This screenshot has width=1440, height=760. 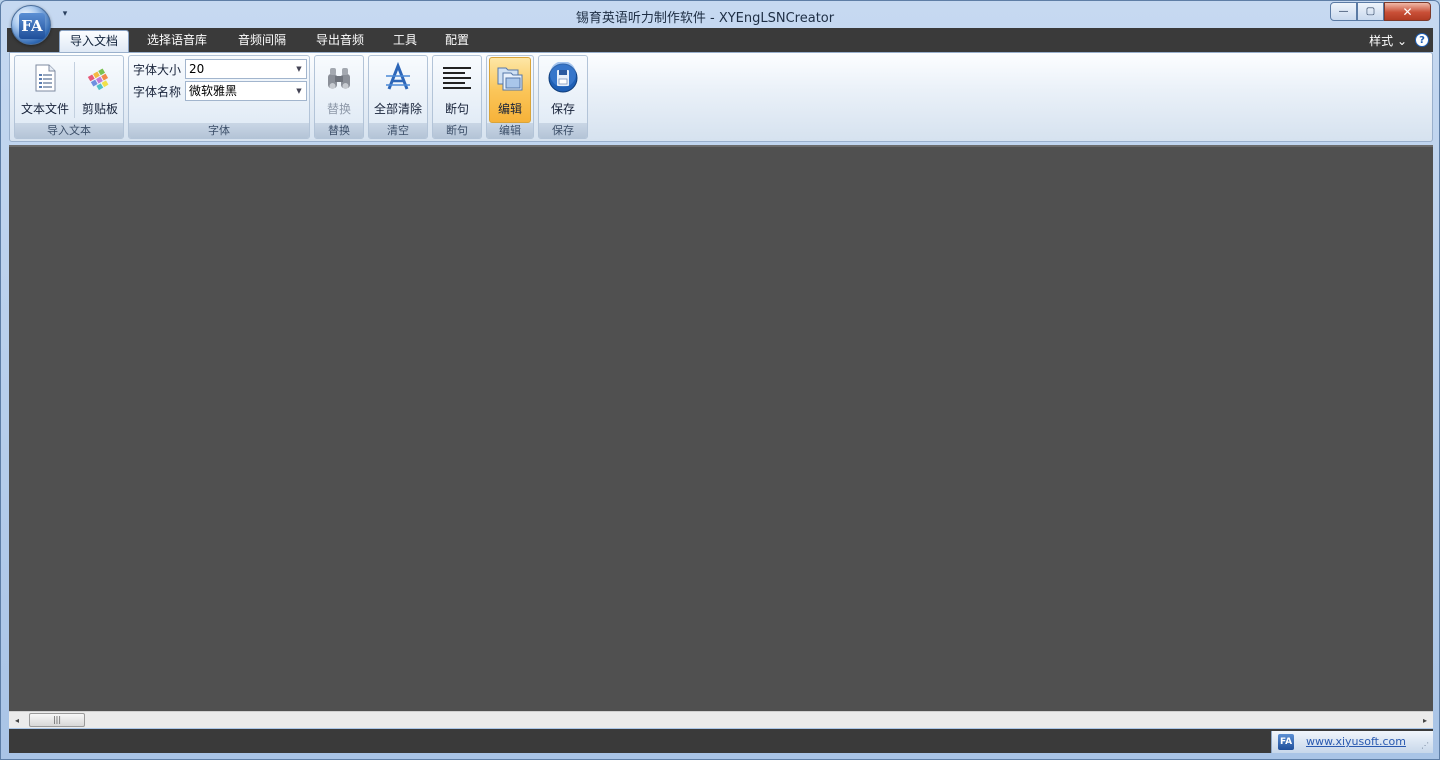 What do you see at coordinates (57, 720) in the screenshot?
I see `scroll-thumb: |||` at bounding box center [57, 720].